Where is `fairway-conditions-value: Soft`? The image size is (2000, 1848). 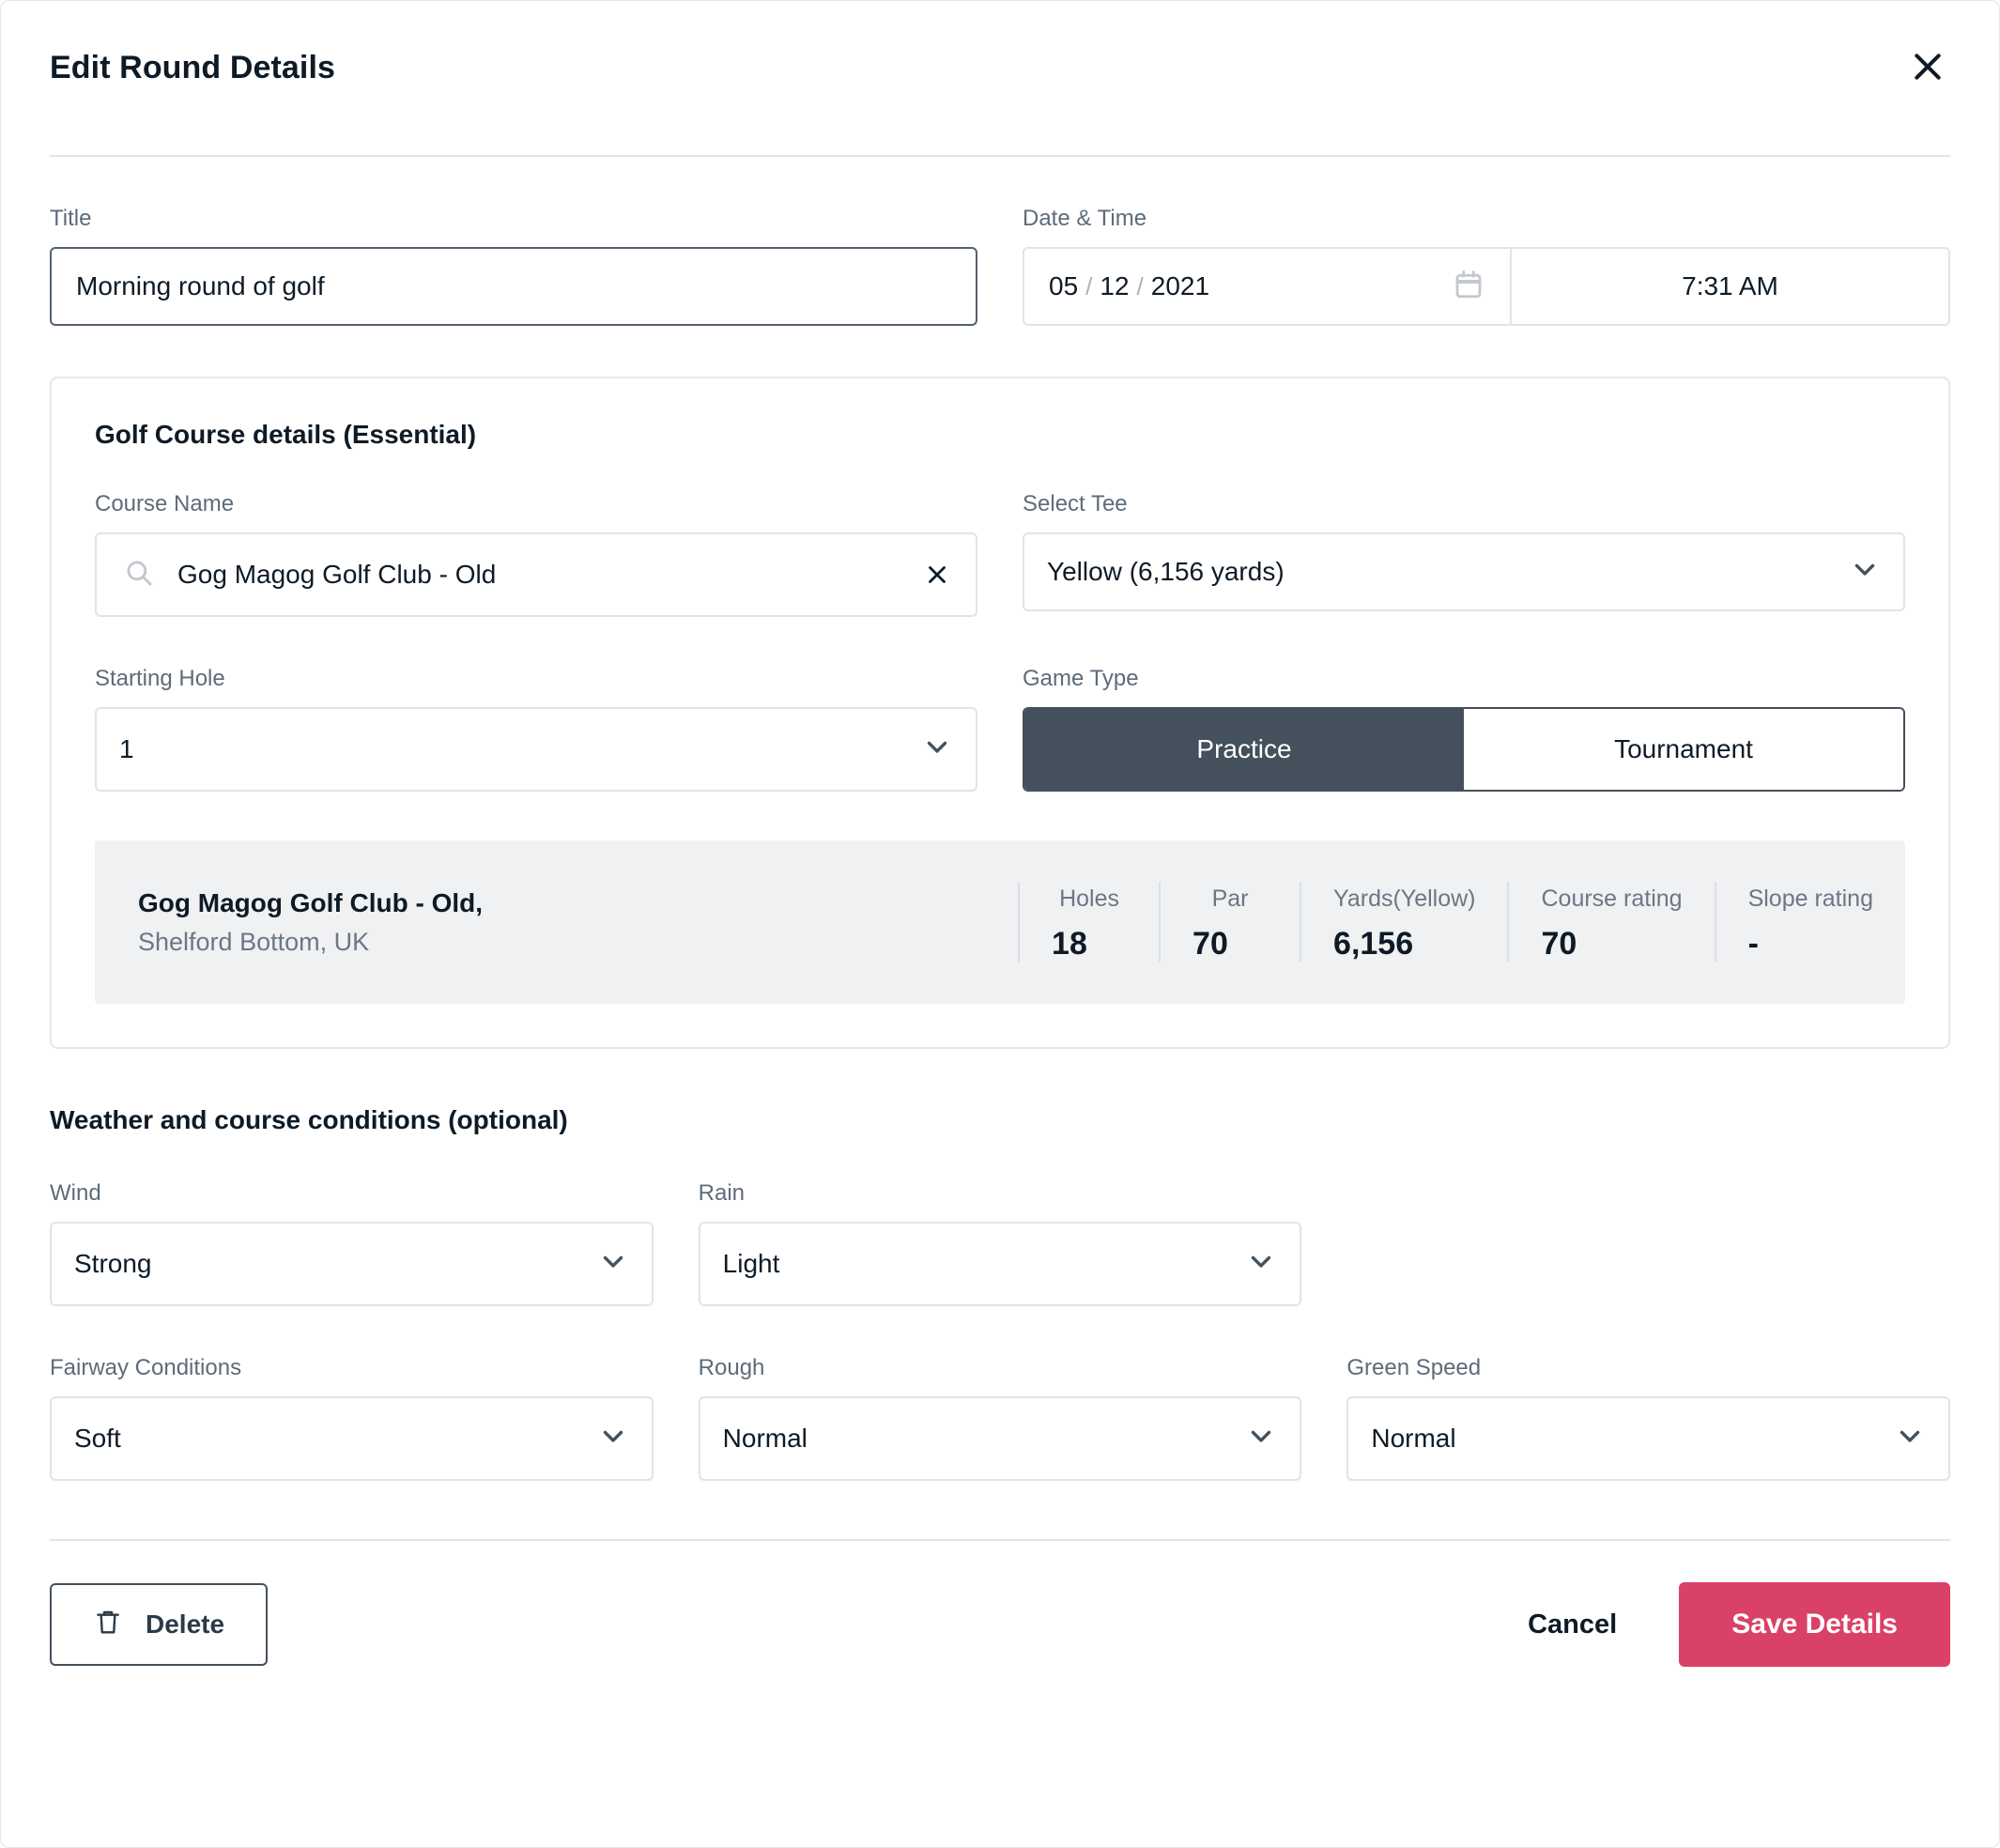 fairway-conditions-value: Soft is located at coordinates (97, 1438).